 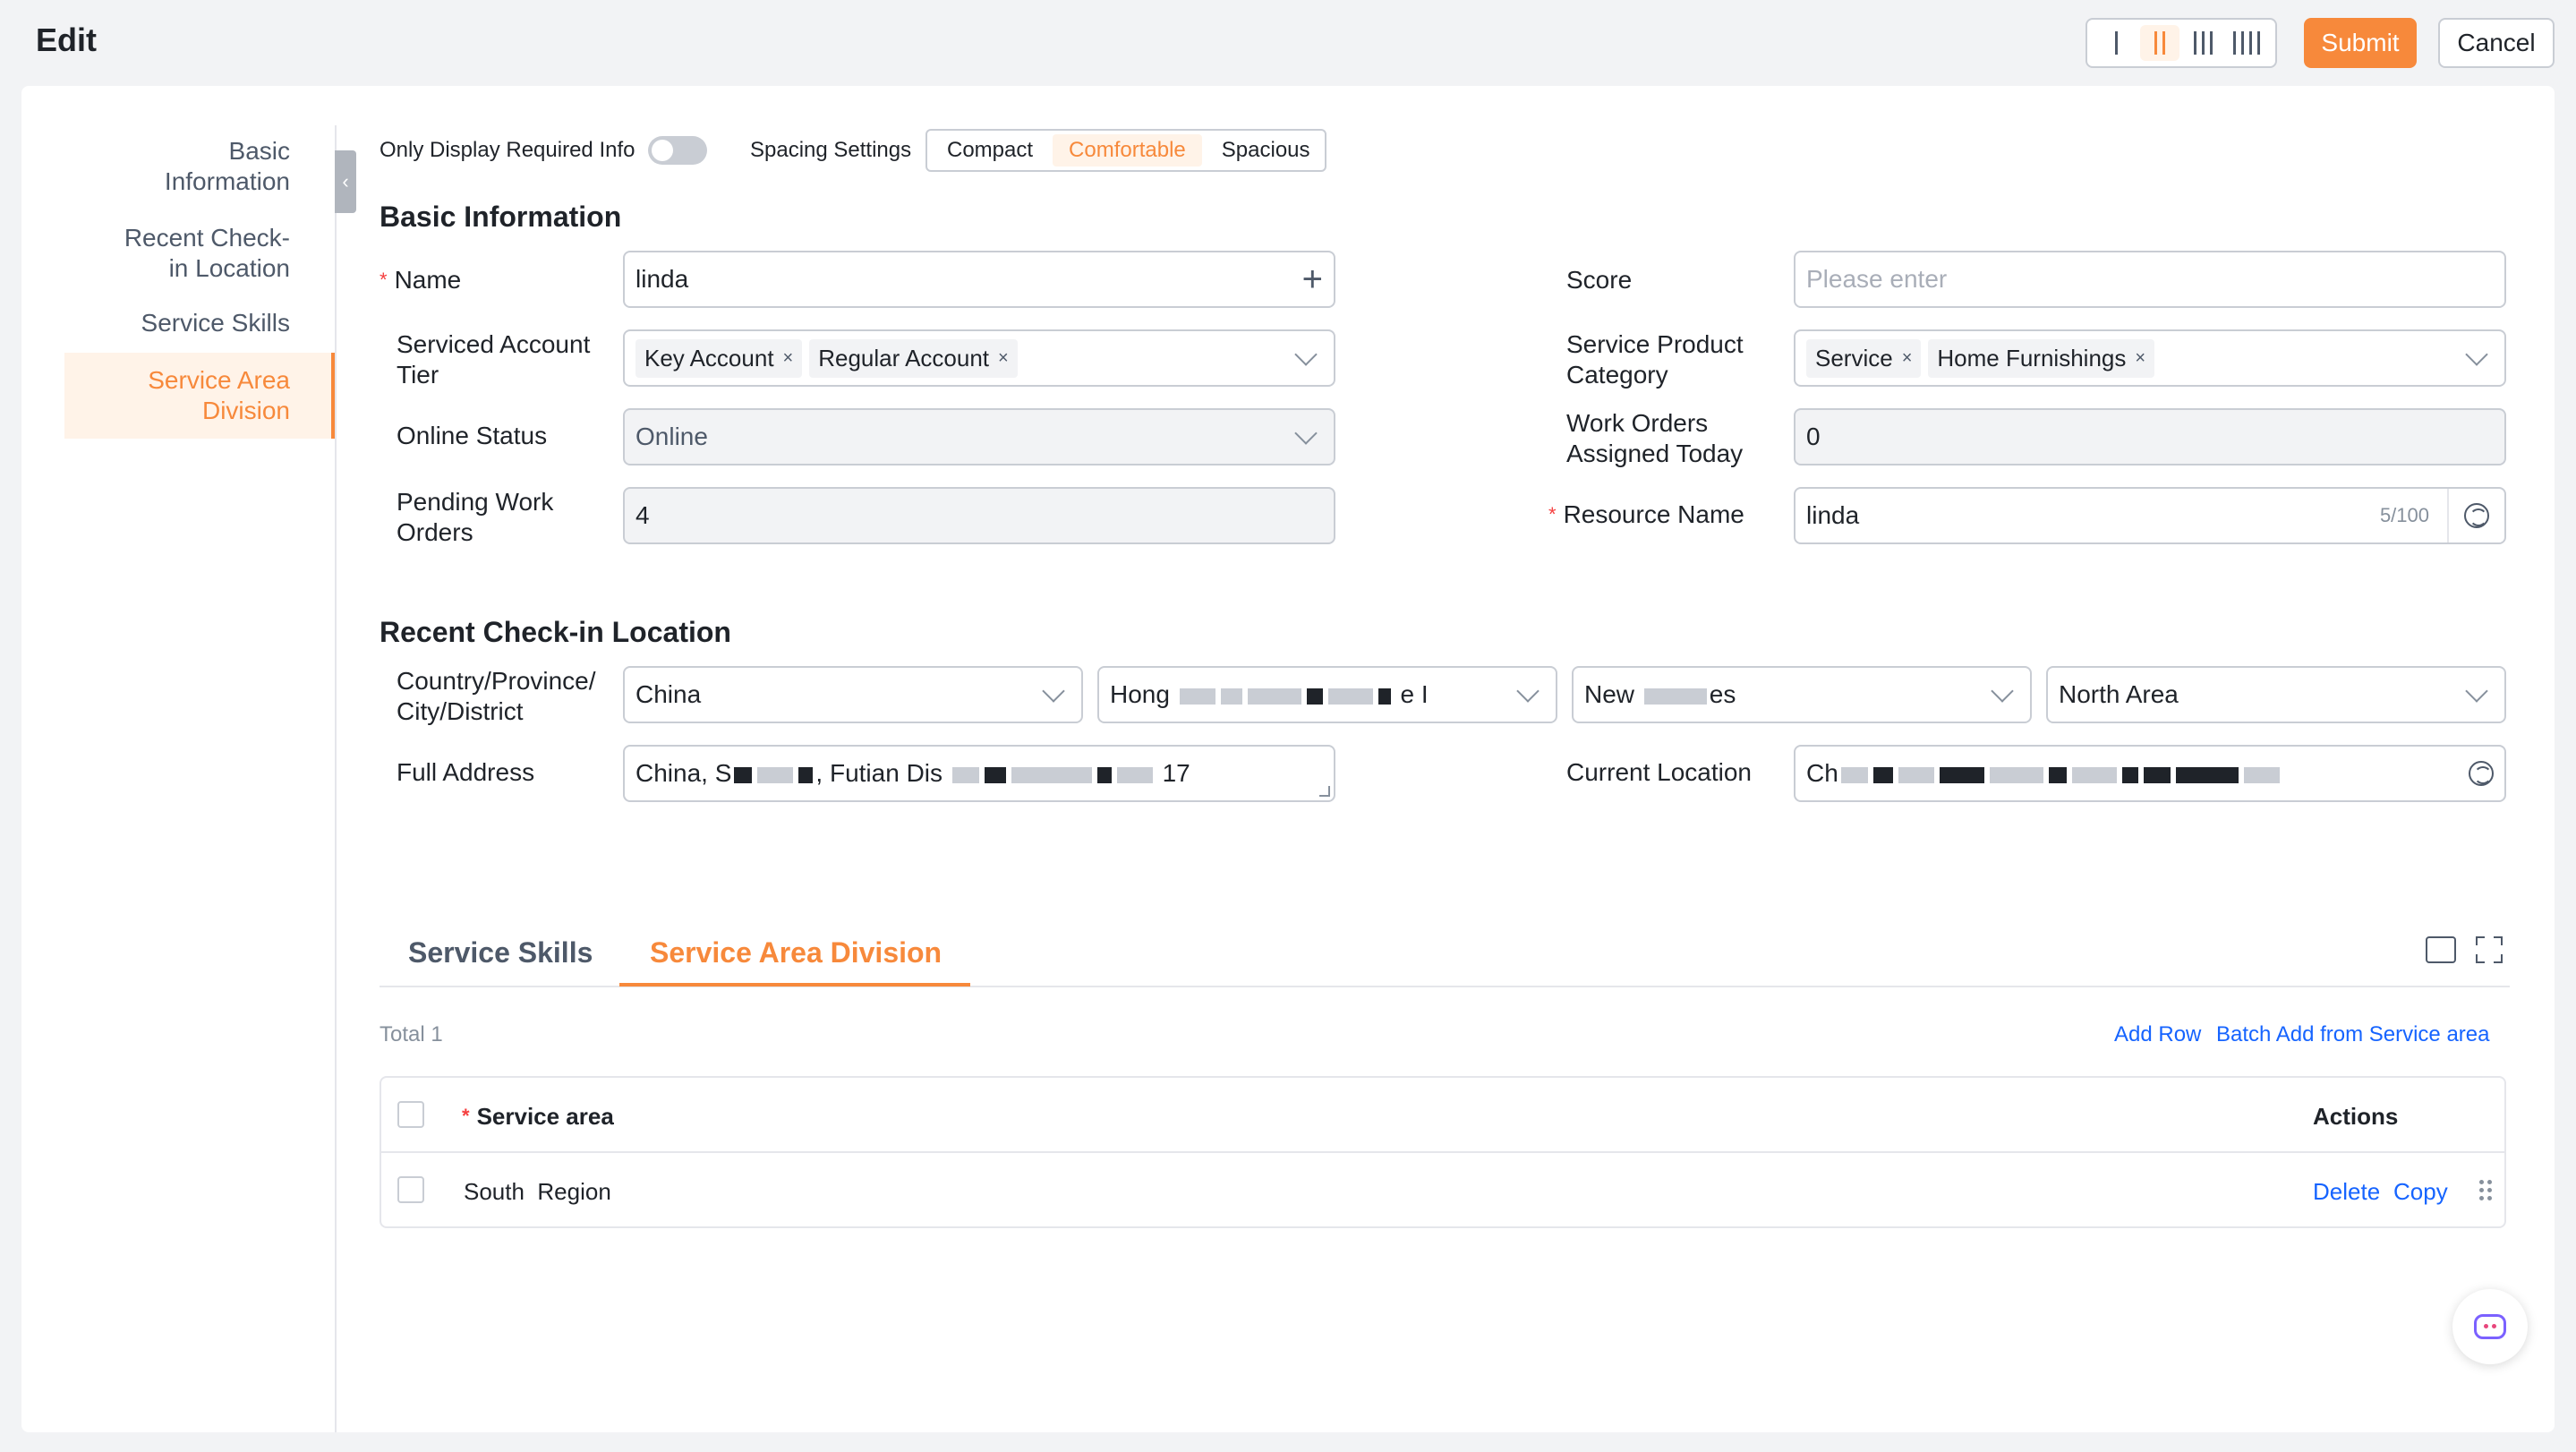 What do you see at coordinates (215, 323) in the screenshot?
I see `anchor-service-skills: Service Skills` at bounding box center [215, 323].